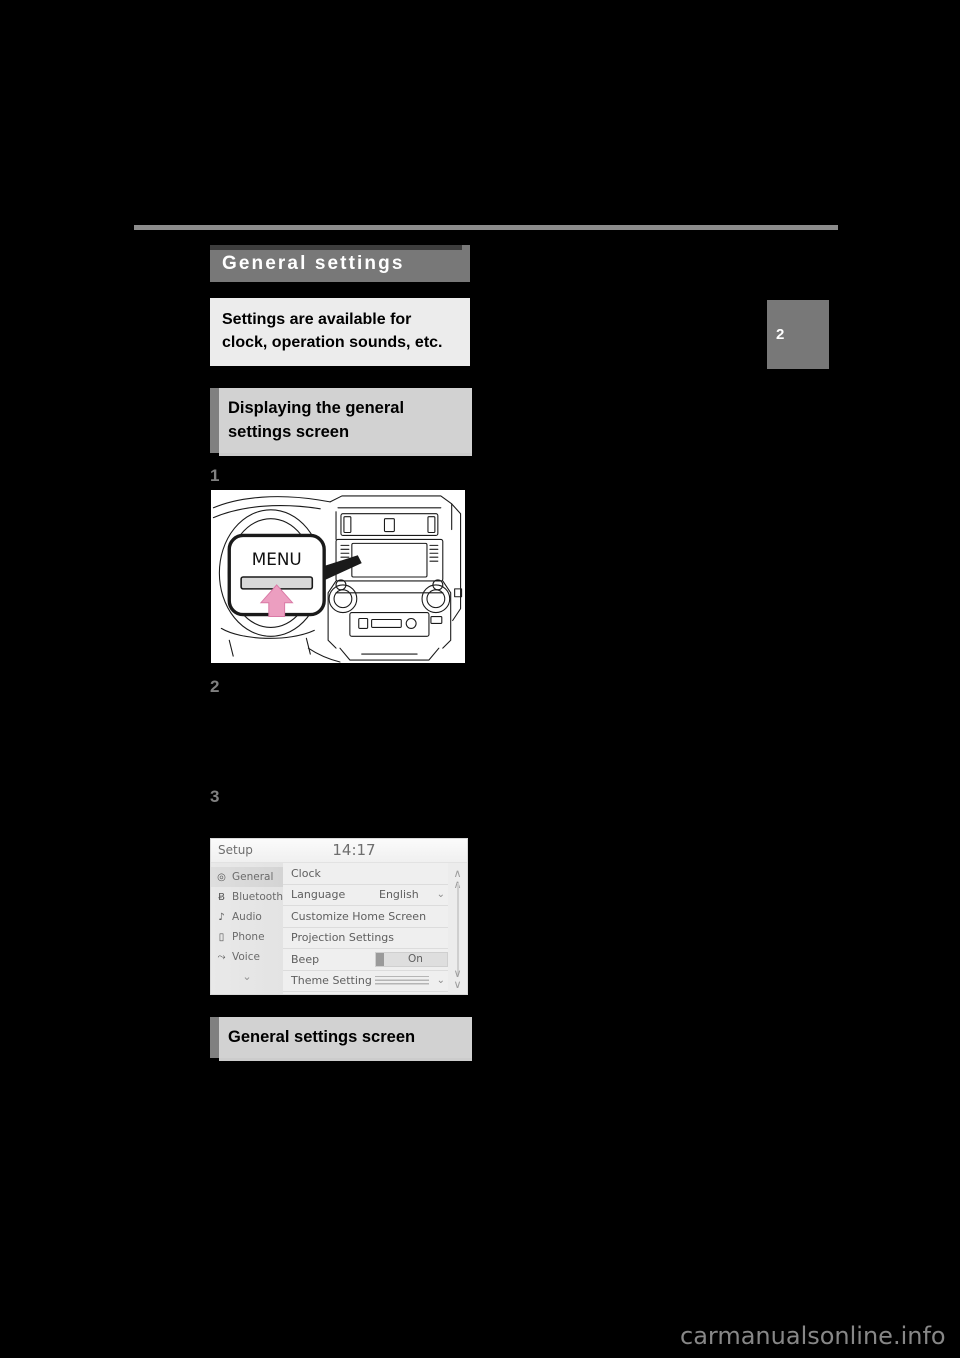 The width and height of the screenshot is (960, 1358). I want to click on toggle-state-label: On, so click(415, 959).